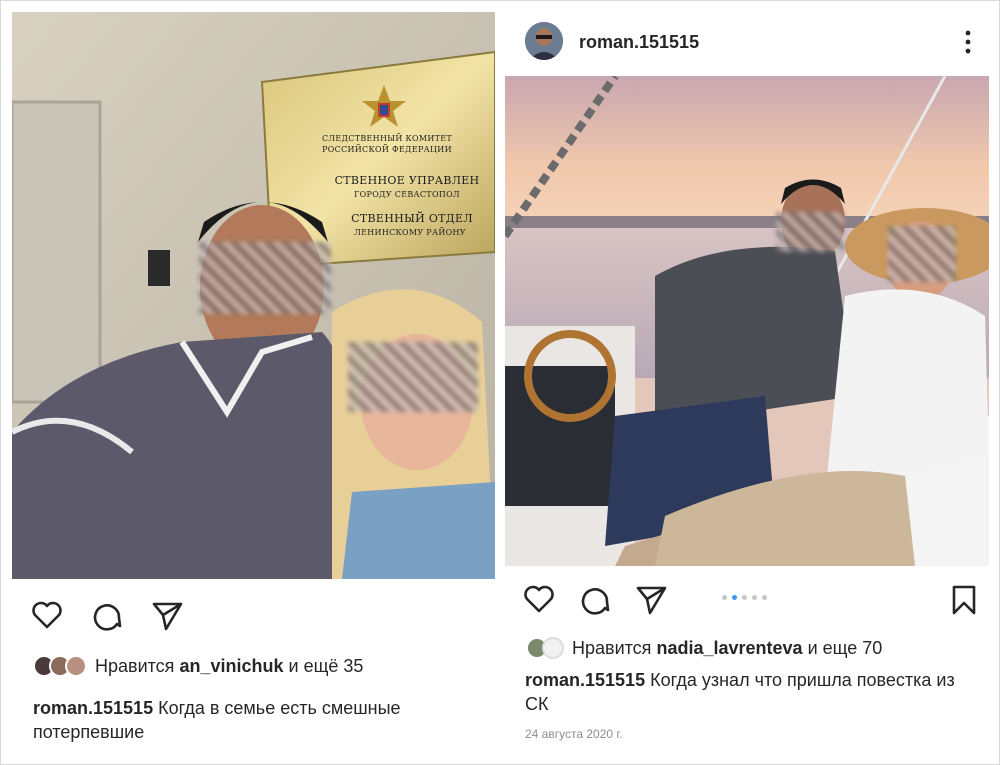 The width and height of the screenshot is (1000, 765). Describe the element at coordinates (639, 42) in the screenshot. I see `header-username: roman.151515` at that location.